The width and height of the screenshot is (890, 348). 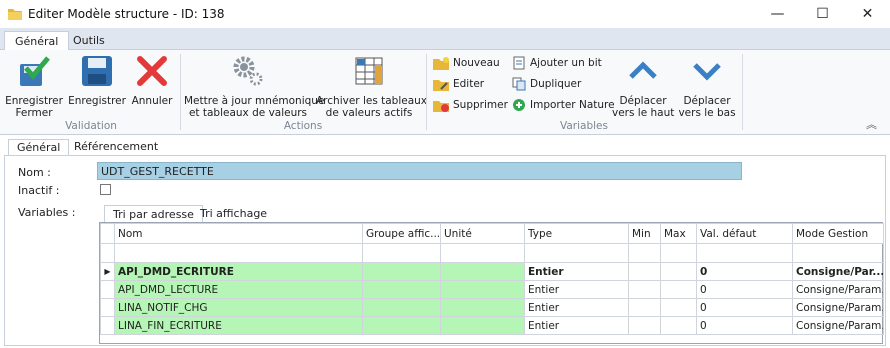 I want to click on duplicate-button: Dupliquer, so click(x=546, y=84).